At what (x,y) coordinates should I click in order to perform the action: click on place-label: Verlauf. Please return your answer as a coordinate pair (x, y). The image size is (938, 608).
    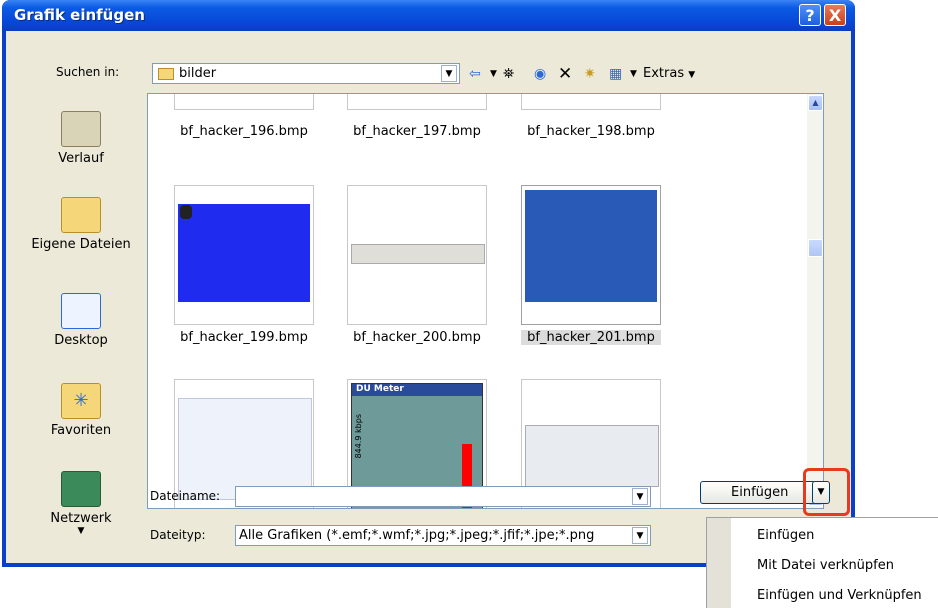
    Looking at the image, I should click on (81, 158).